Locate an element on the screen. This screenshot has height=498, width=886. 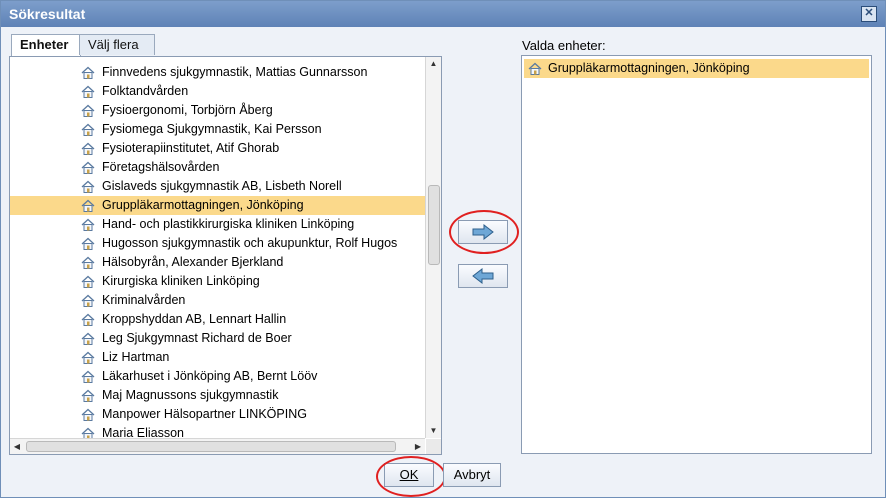
list-item-label: Leg Sjukgymnast Richard de Boer is located at coordinates (197, 338).